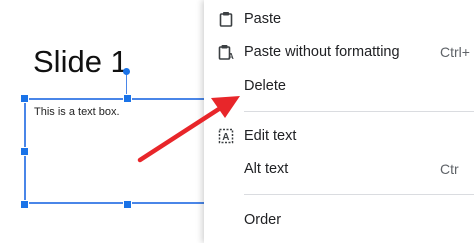 The width and height of the screenshot is (474, 243). I want to click on clipboard-icon, so click(226, 19).